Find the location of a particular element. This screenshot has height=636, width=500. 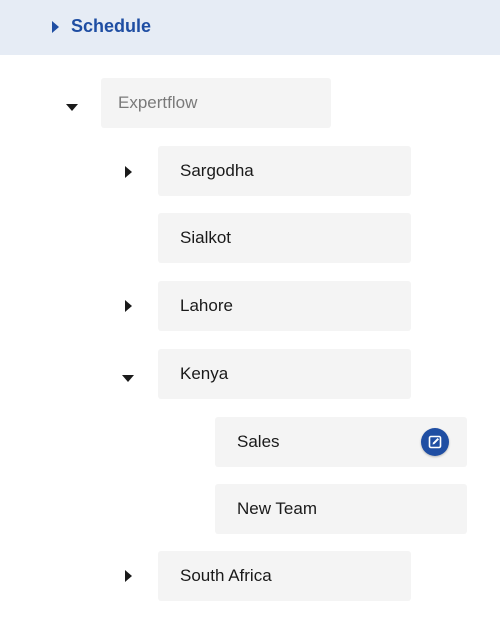

tree-node-label: New Team is located at coordinates (277, 508).